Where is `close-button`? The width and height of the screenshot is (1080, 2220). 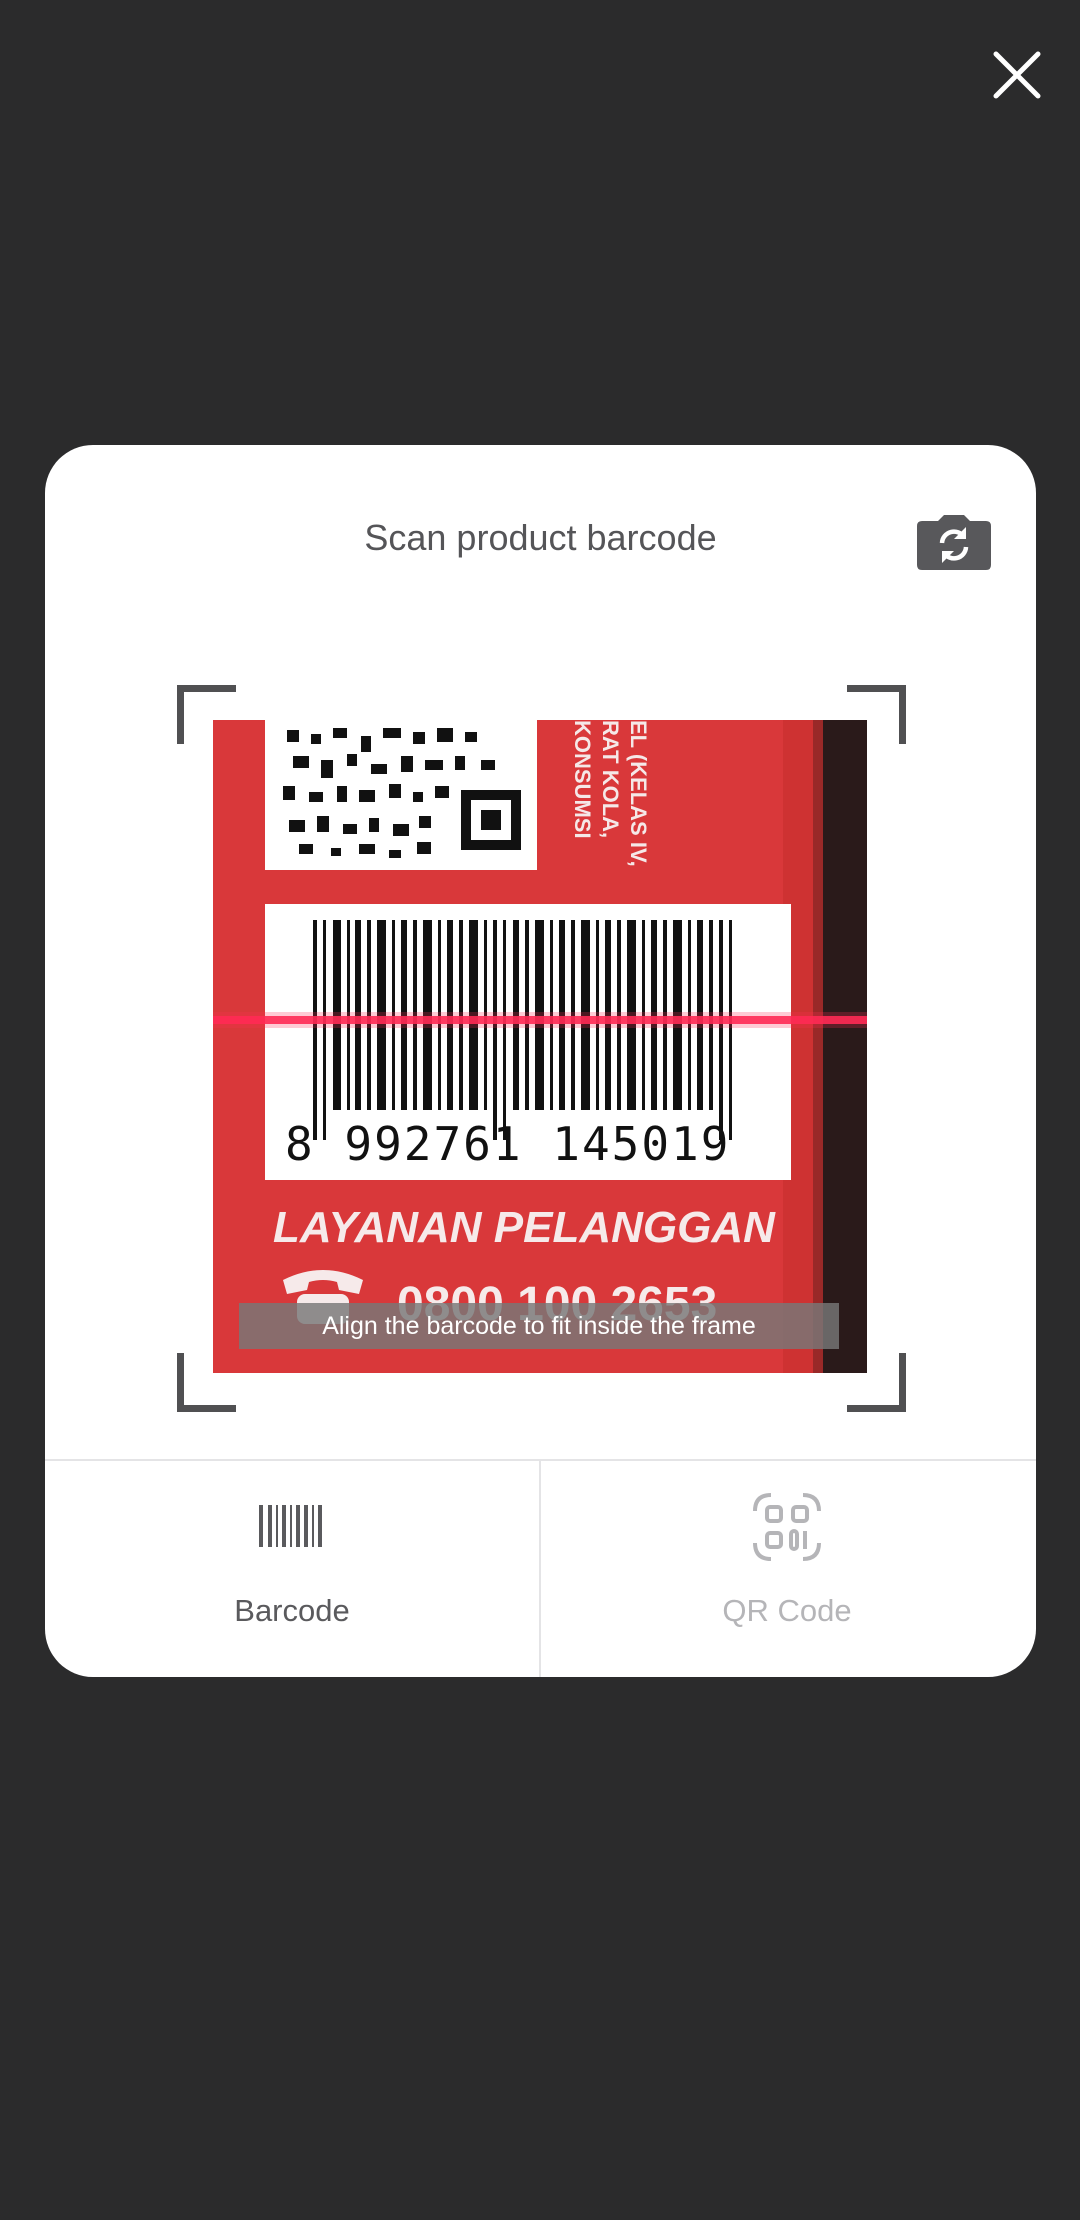 close-button is located at coordinates (1017, 75).